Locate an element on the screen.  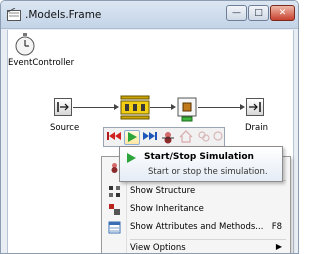
menu-item-view-options: View Options ▶ is located at coordinates (196, 244).